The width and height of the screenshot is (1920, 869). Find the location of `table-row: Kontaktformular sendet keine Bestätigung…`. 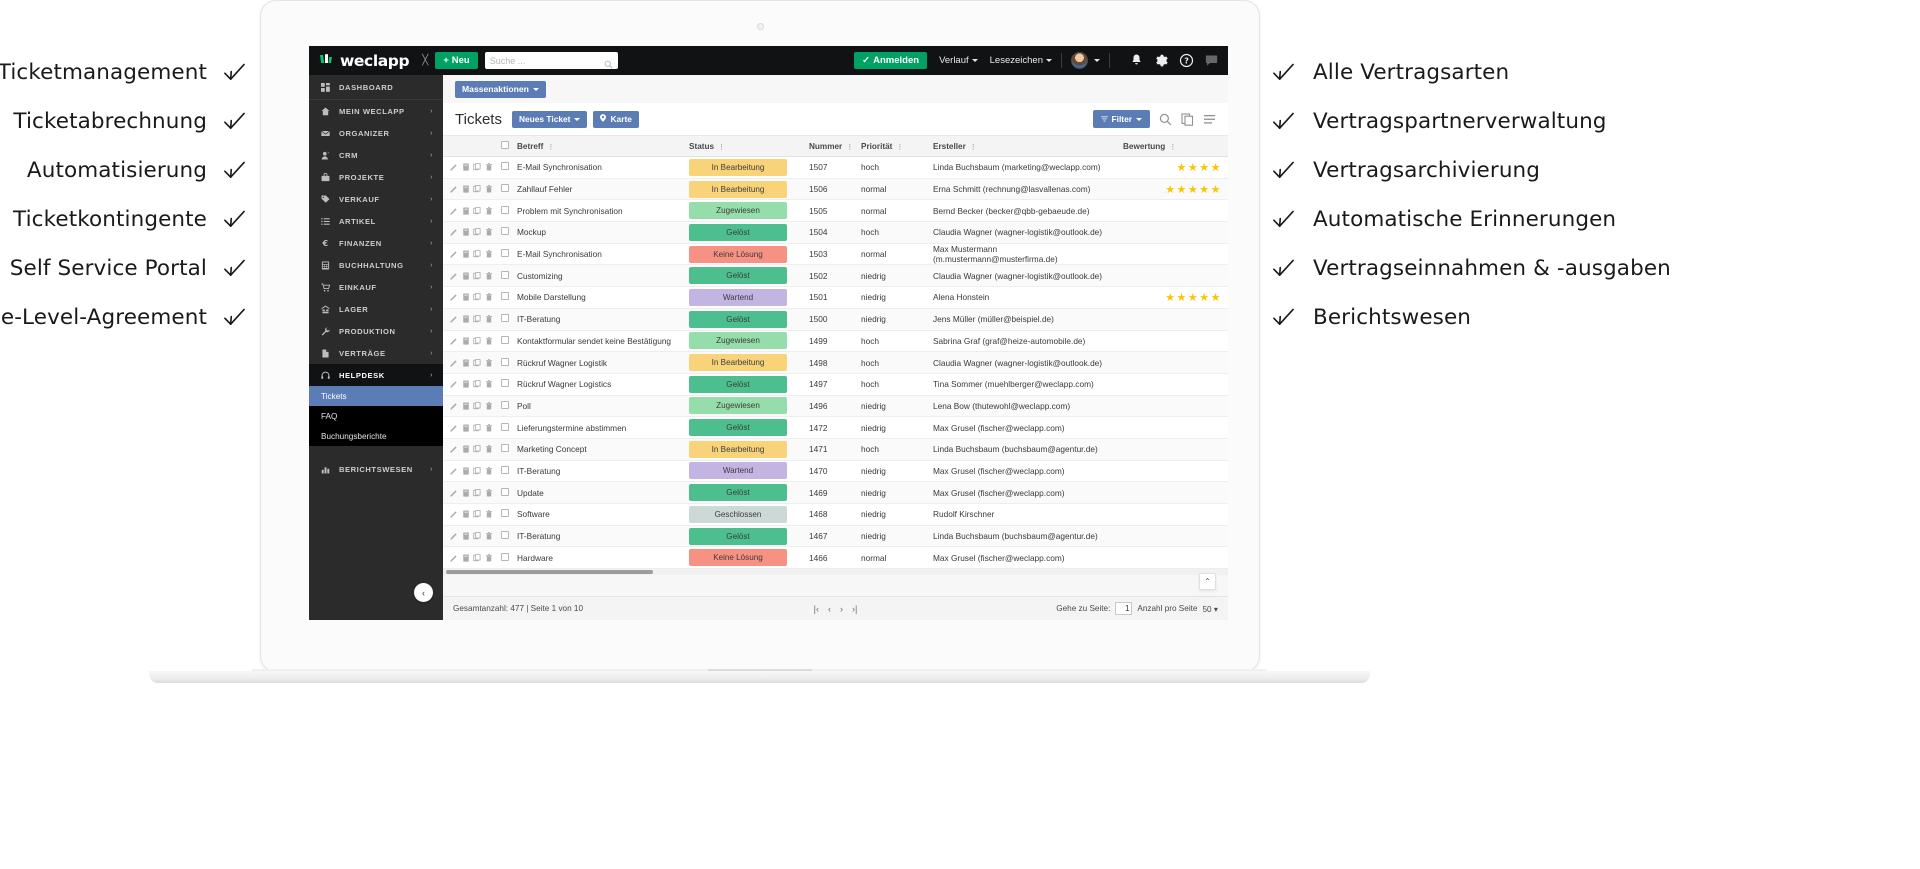

table-row: Kontaktformular sendet keine Bestätigung… is located at coordinates (835, 341).